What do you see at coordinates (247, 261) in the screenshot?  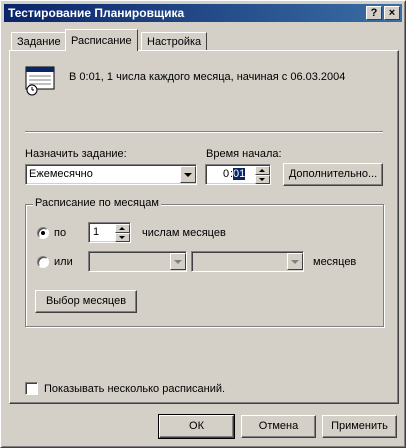 I see `weekday-select` at bounding box center [247, 261].